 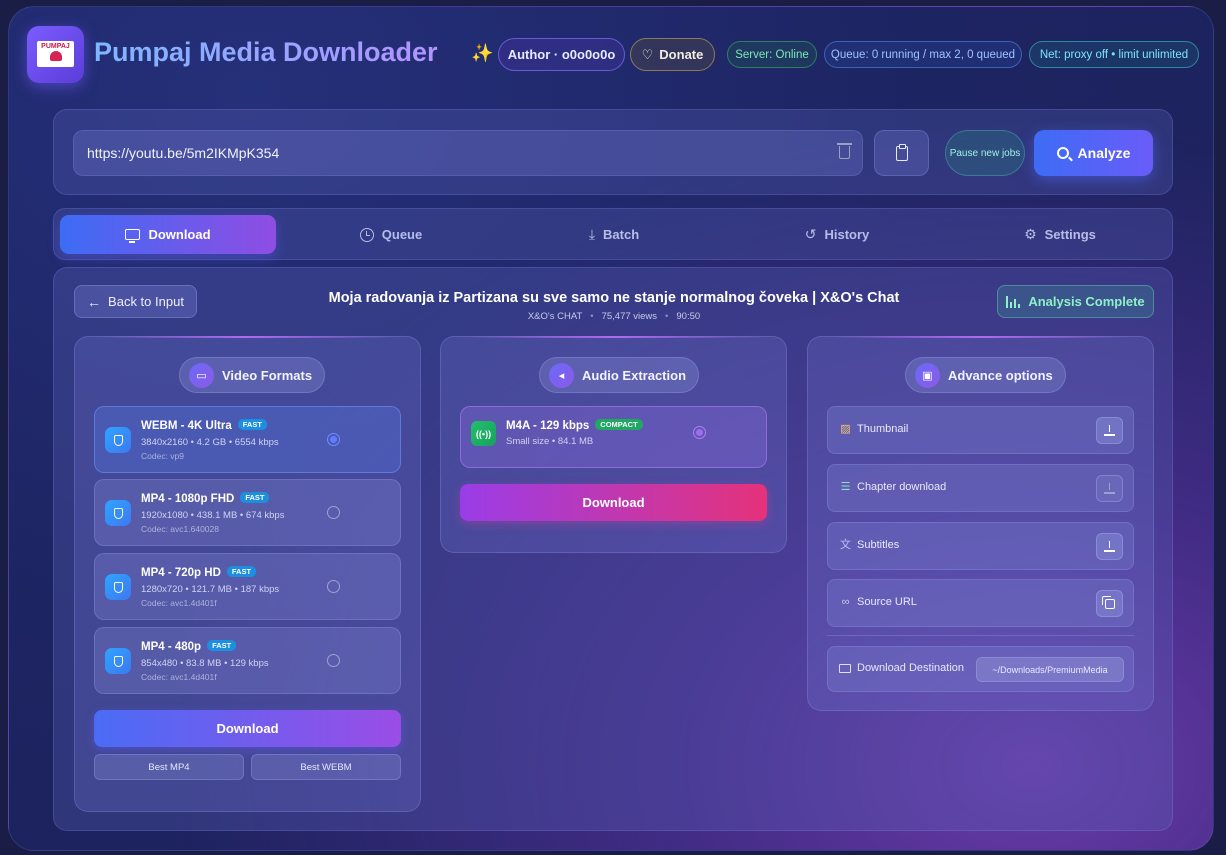 What do you see at coordinates (94, 301) in the screenshot?
I see `arrow-left-icon: ←` at bounding box center [94, 301].